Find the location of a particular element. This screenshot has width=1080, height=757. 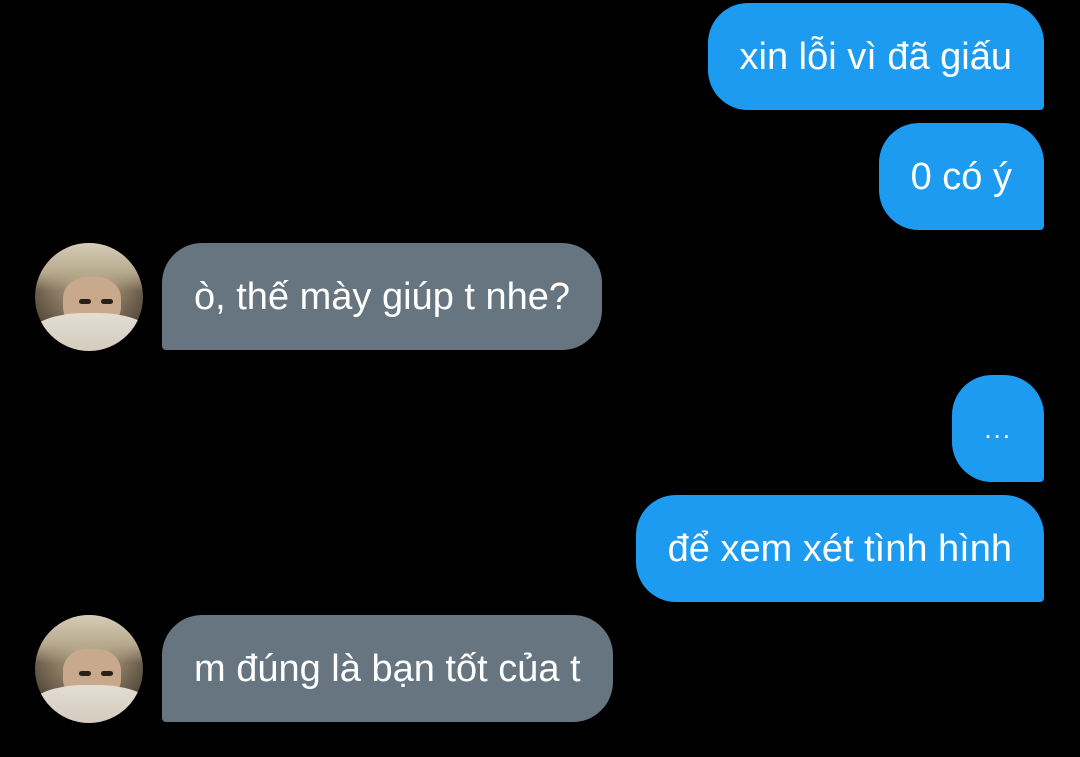

message-text: ò, thế mày giúp t nhe? is located at coordinates (382, 296).